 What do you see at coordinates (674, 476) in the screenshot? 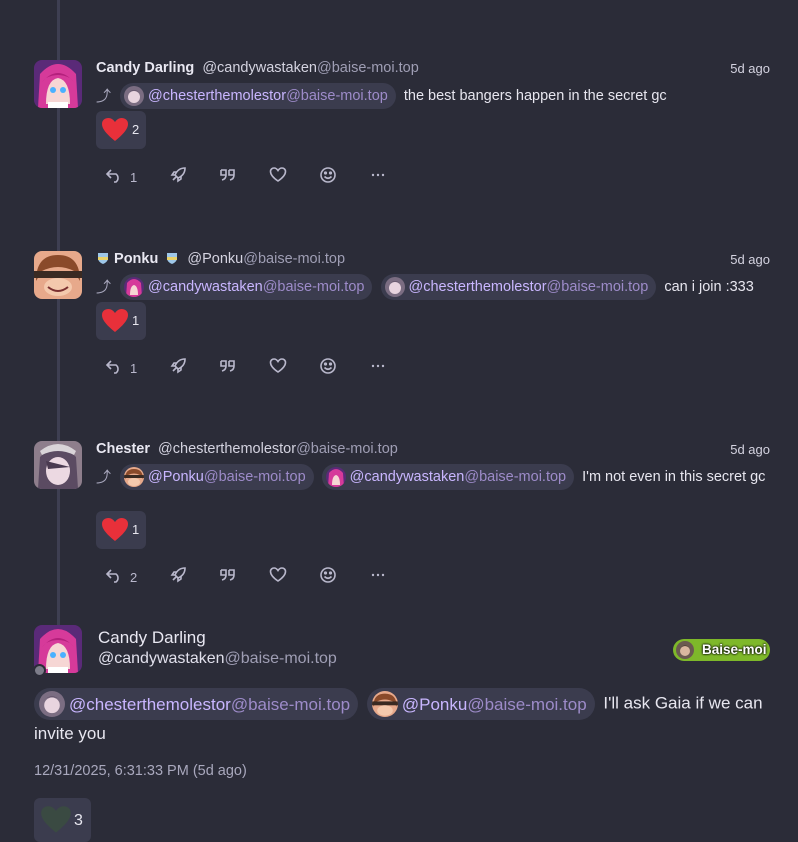
I see `note-text: I'm not even in this secret gc` at bounding box center [674, 476].